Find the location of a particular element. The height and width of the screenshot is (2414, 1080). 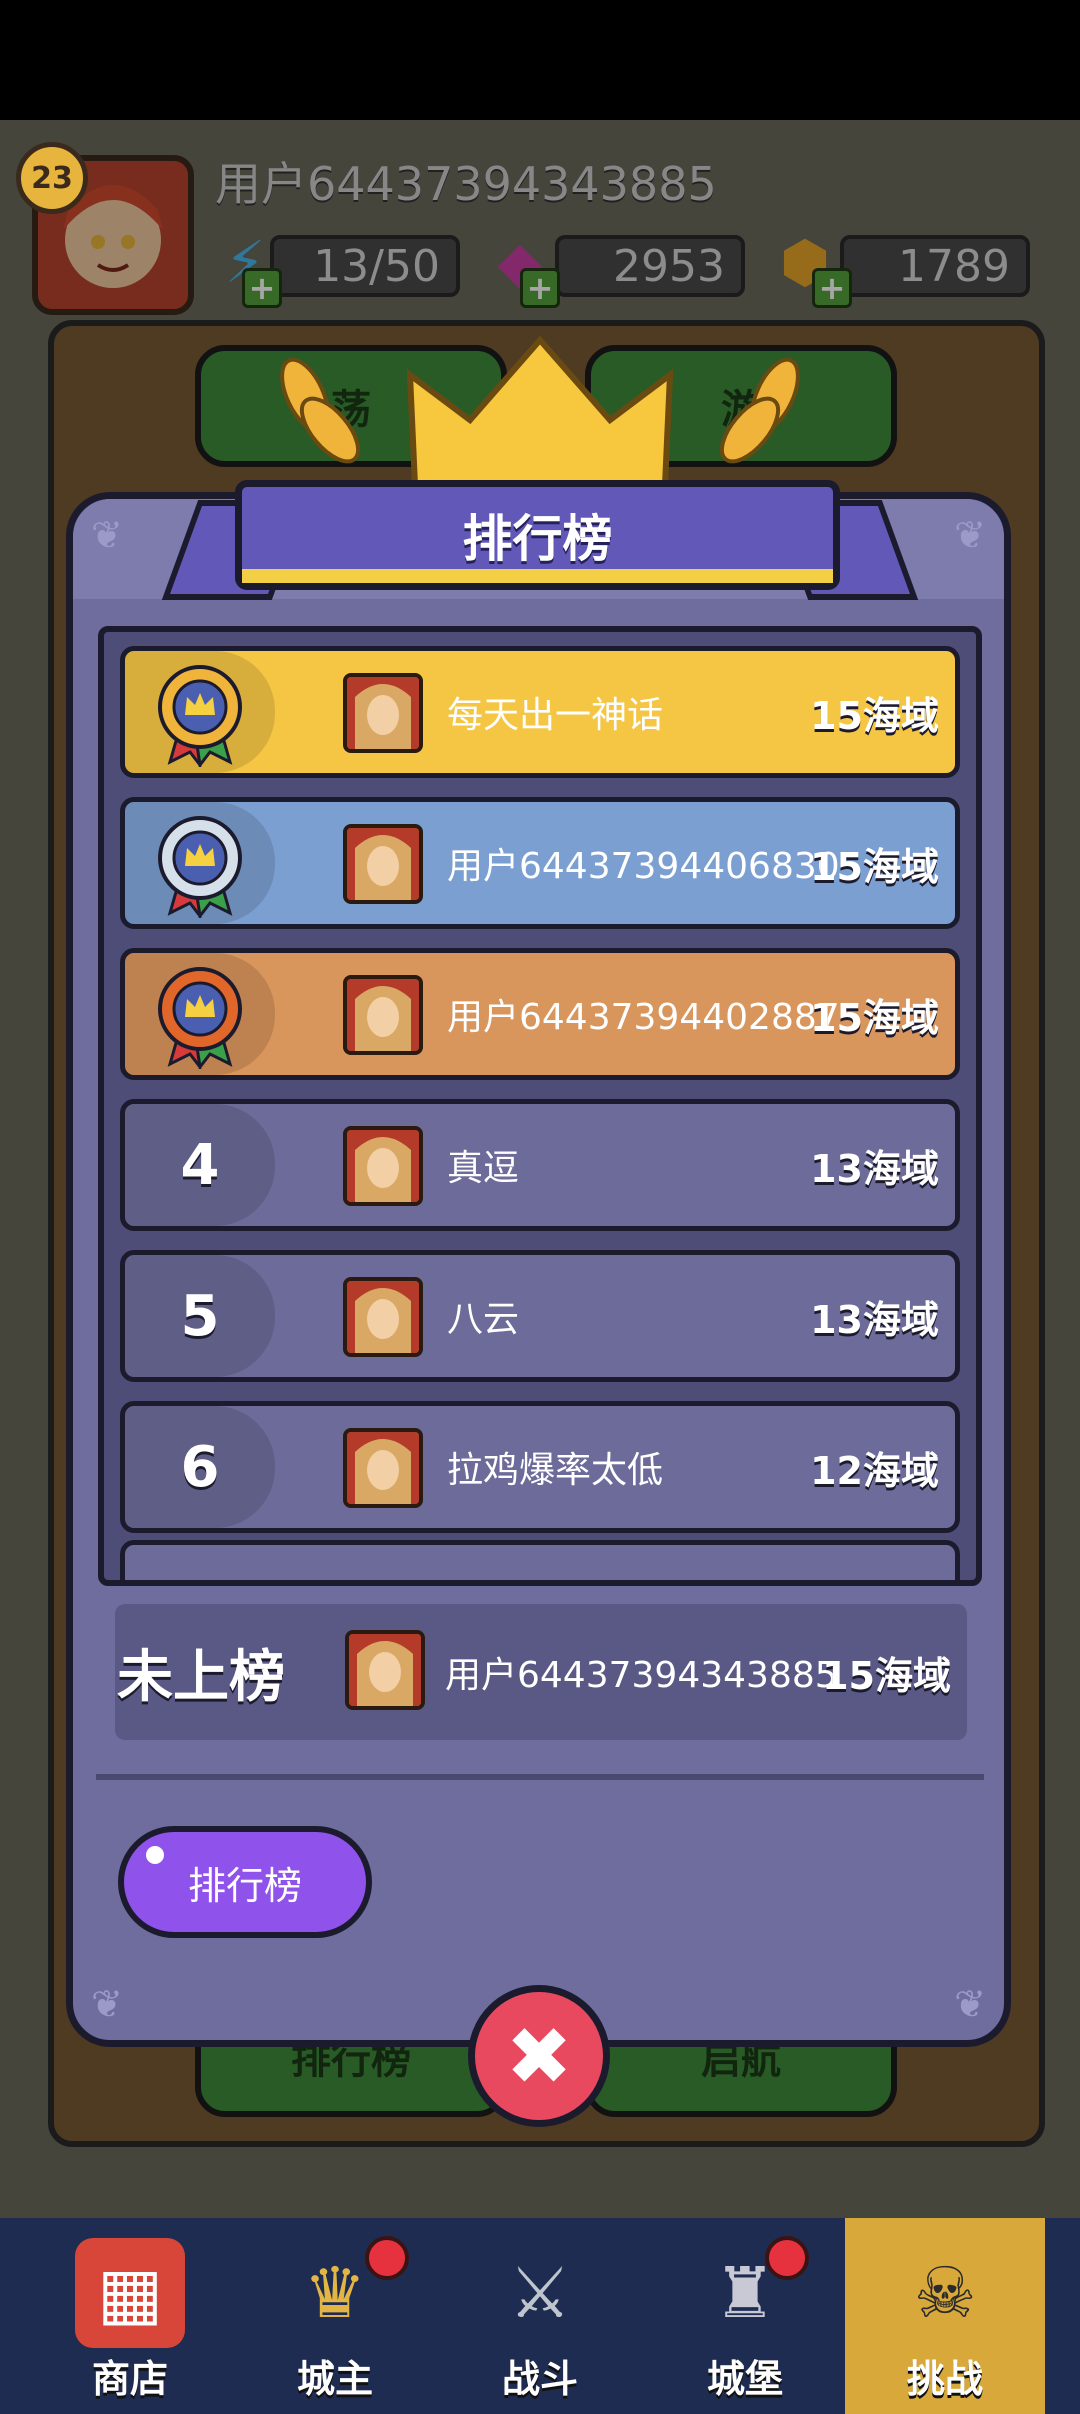

button-highlight is located at coordinates (155, 1855).